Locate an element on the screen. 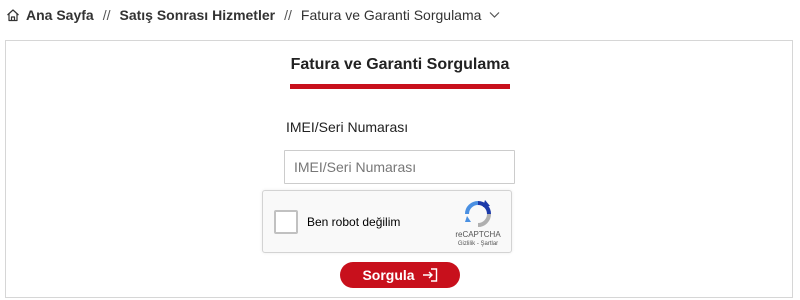  page-title: Fatura ve Garanti Sorgulama is located at coordinates (400, 64).